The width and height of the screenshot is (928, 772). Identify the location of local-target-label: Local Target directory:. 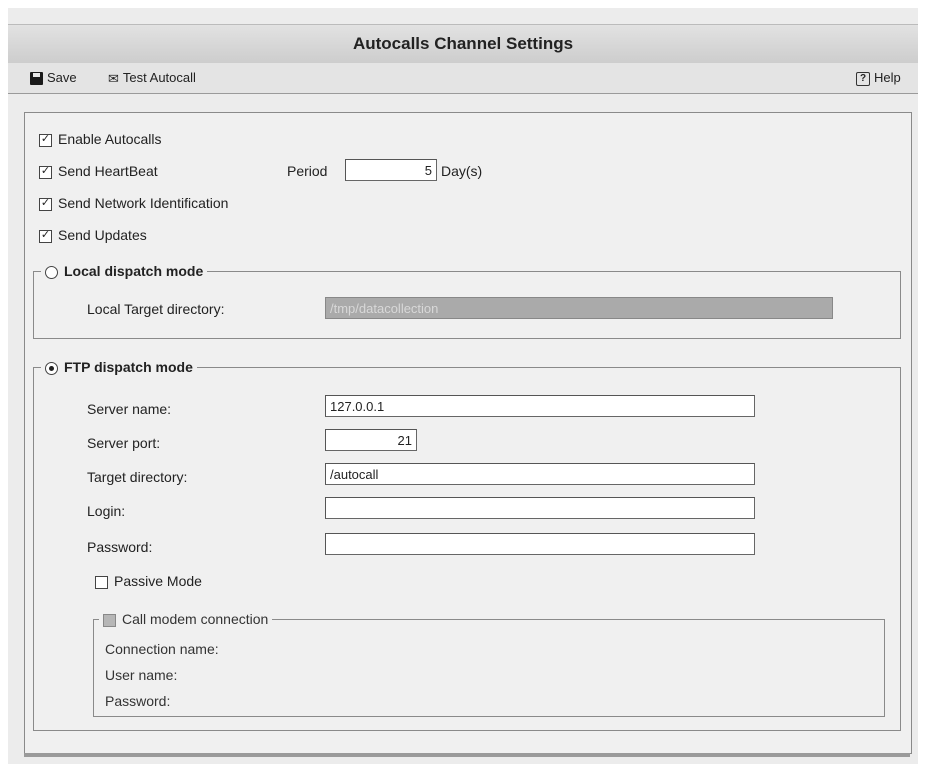
(156, 309).